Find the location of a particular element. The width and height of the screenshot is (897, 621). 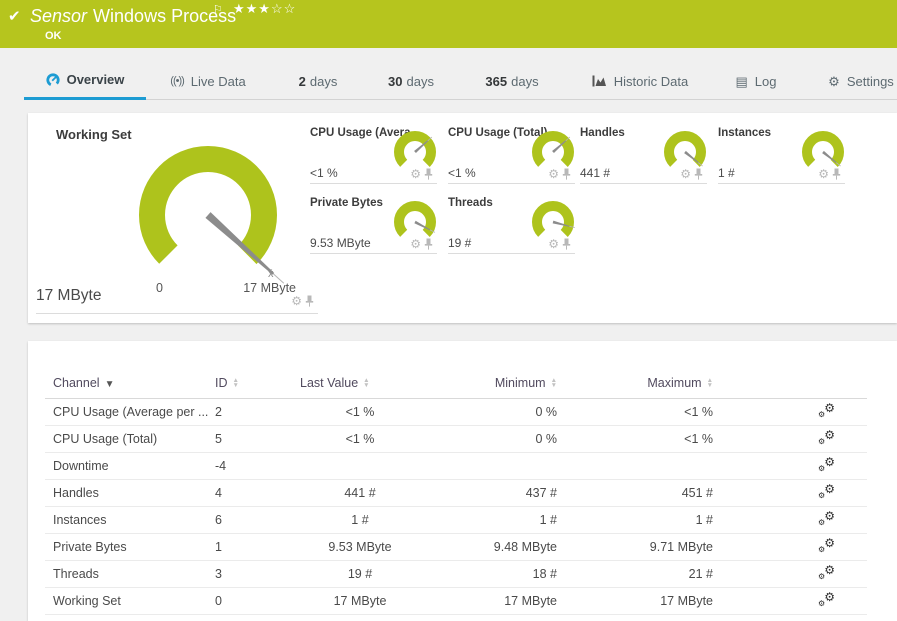

tab-historic-data: Historic Data is located at coordinates (640, 81).